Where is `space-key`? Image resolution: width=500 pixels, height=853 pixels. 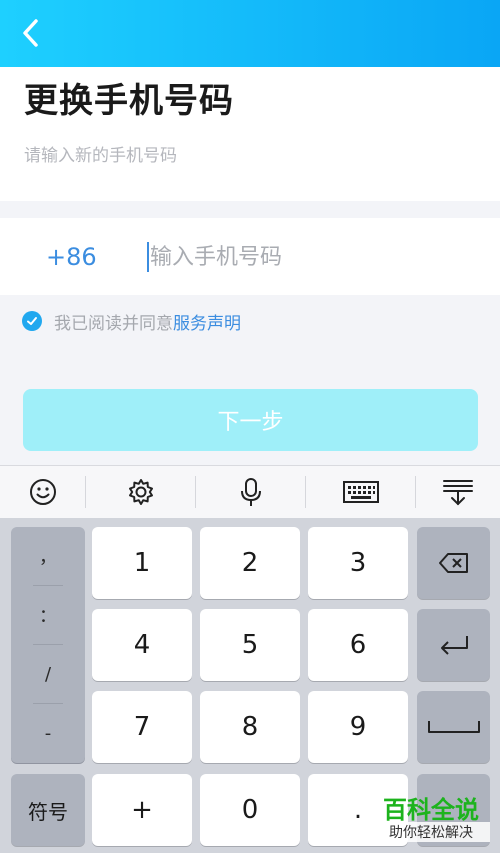 space-key is located at coordinates (453, 727).